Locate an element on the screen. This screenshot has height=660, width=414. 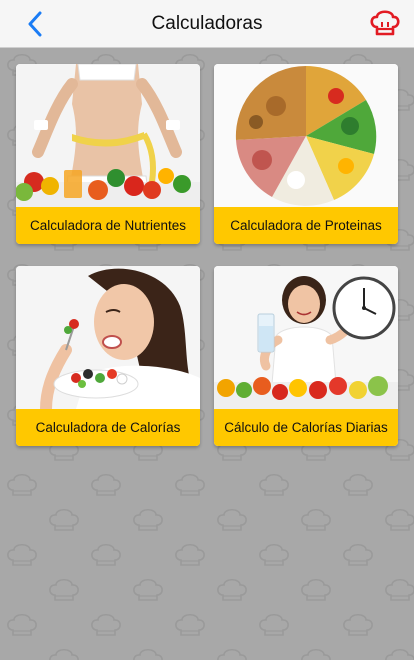
card-daily-calorie-calculation: Cálculo de Calorías Diarias is located at coordinates (306, 356).